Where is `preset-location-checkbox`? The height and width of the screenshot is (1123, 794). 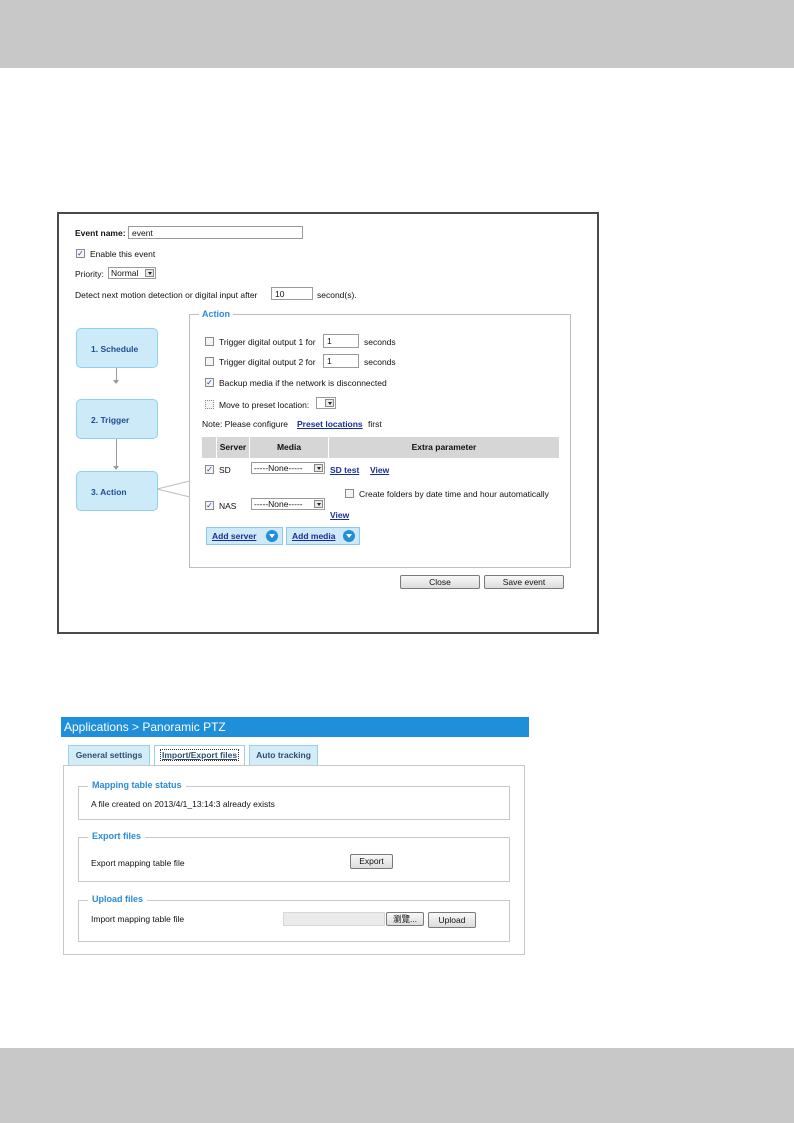
preset-location-checkbox is located at coordinates (209, 404).